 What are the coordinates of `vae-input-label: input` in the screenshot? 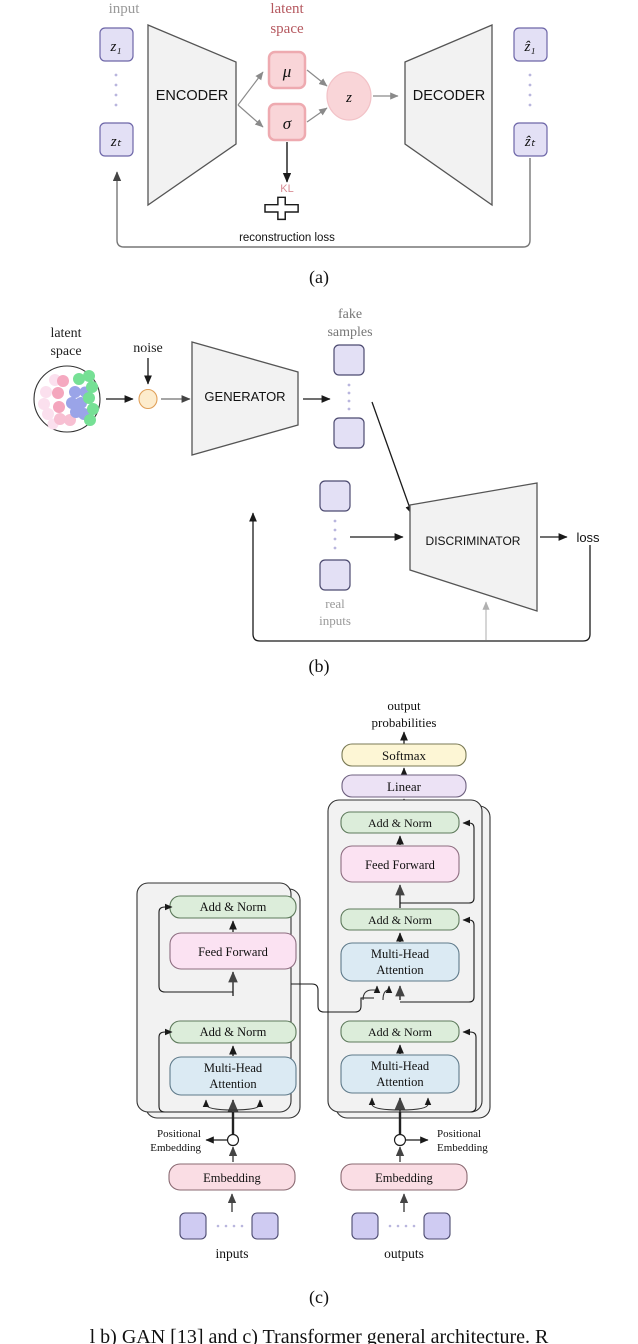 It's located at (125, 9).